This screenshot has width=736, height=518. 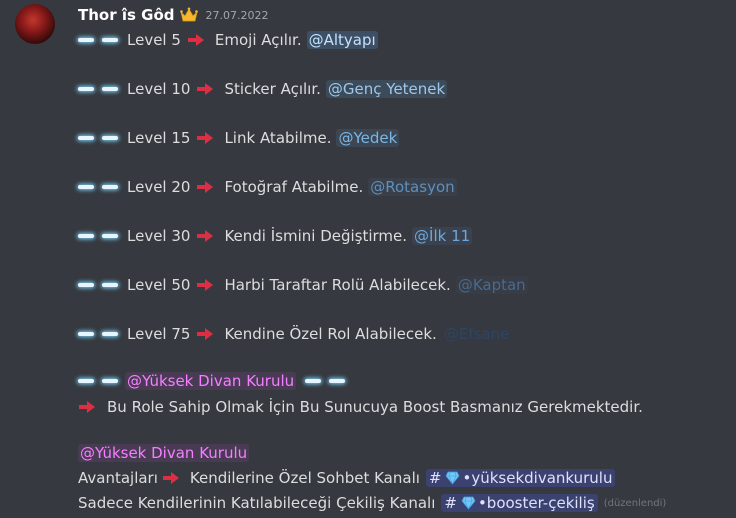 I want to click on avatar, so click(x=35, y=24).